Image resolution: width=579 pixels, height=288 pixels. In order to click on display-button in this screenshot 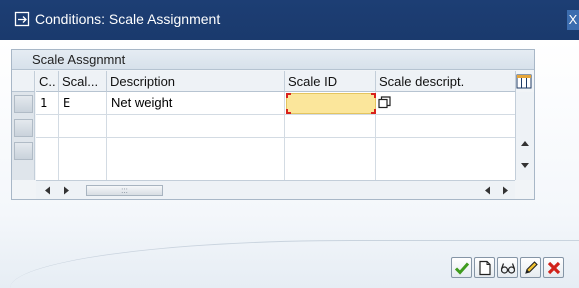, I will do `click(507, 267)`.